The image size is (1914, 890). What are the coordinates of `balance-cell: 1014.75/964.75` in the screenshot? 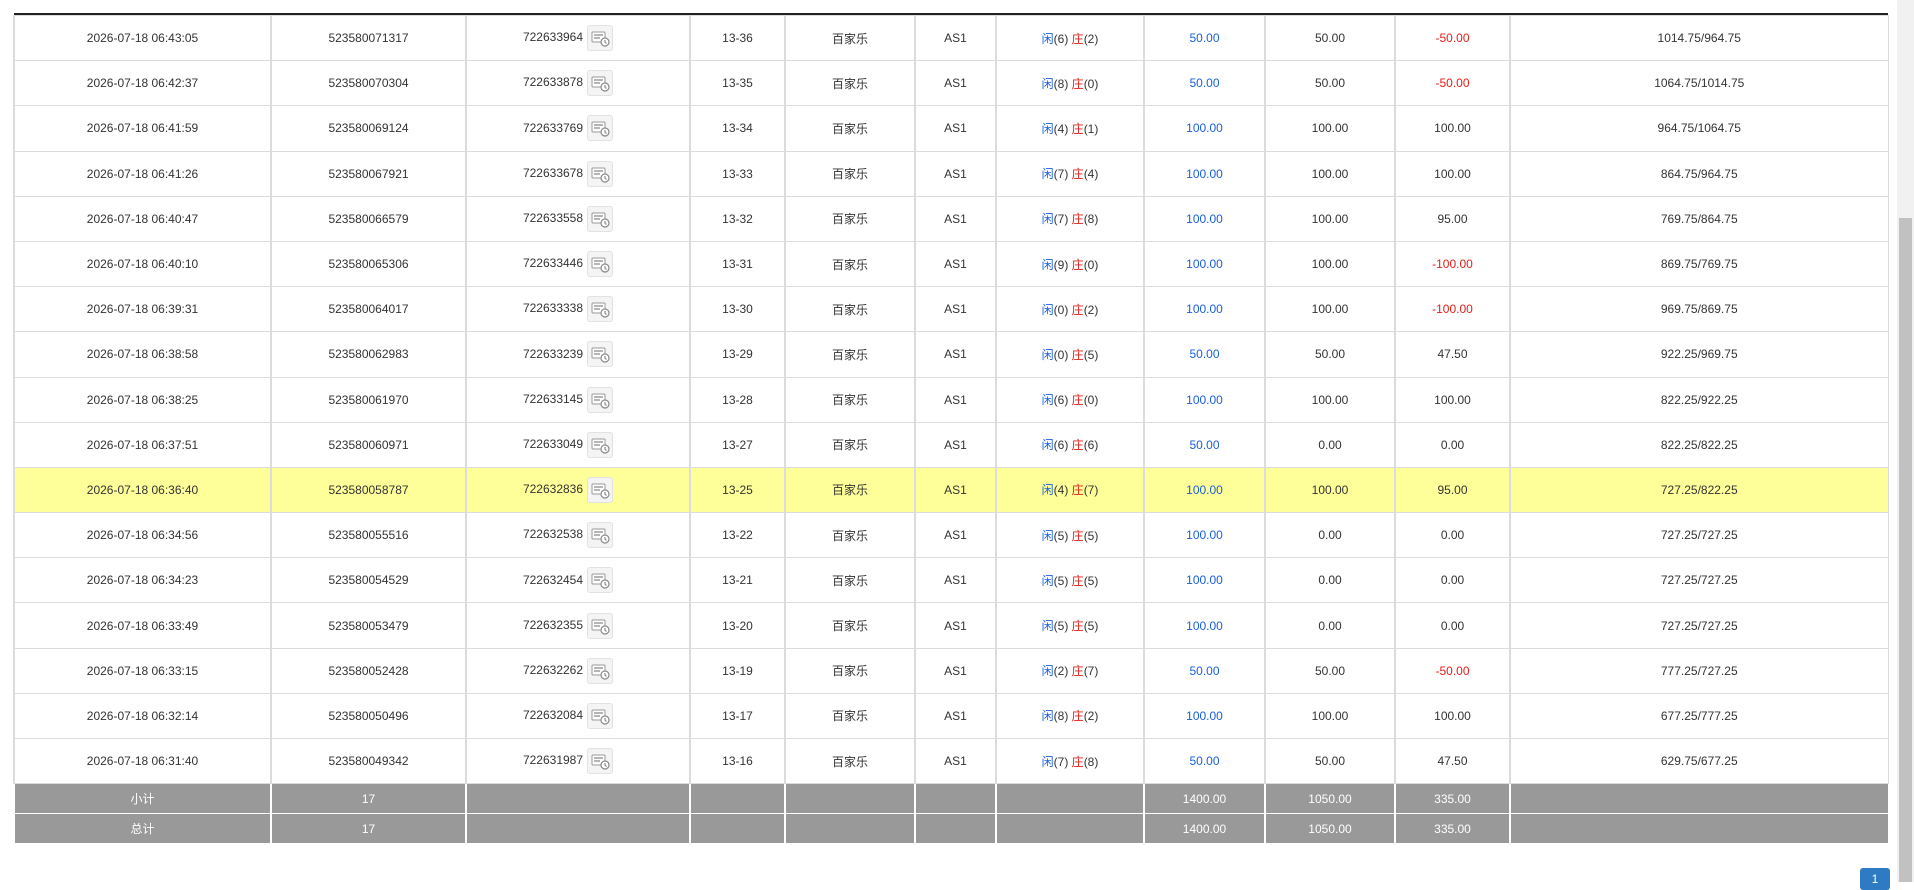 It's located at (1699, 38).